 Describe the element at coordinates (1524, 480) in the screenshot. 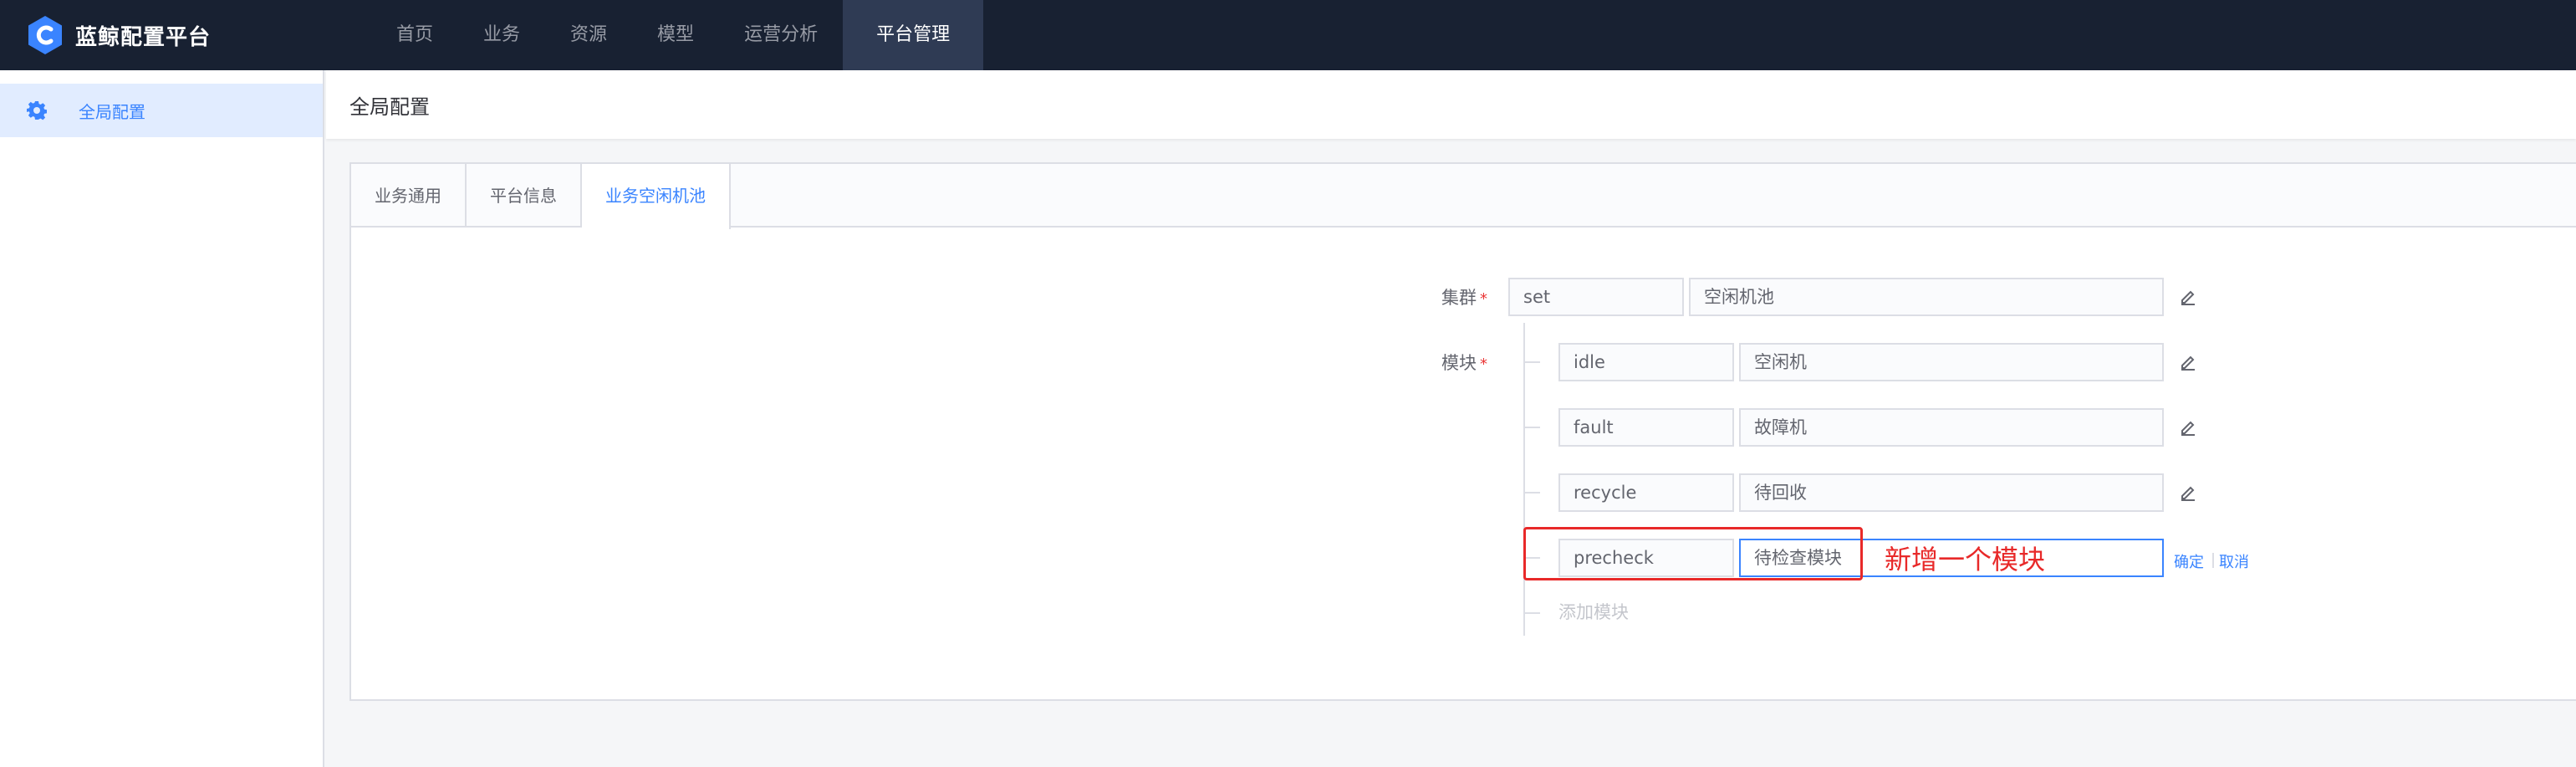

I see `tree-line` at that location.